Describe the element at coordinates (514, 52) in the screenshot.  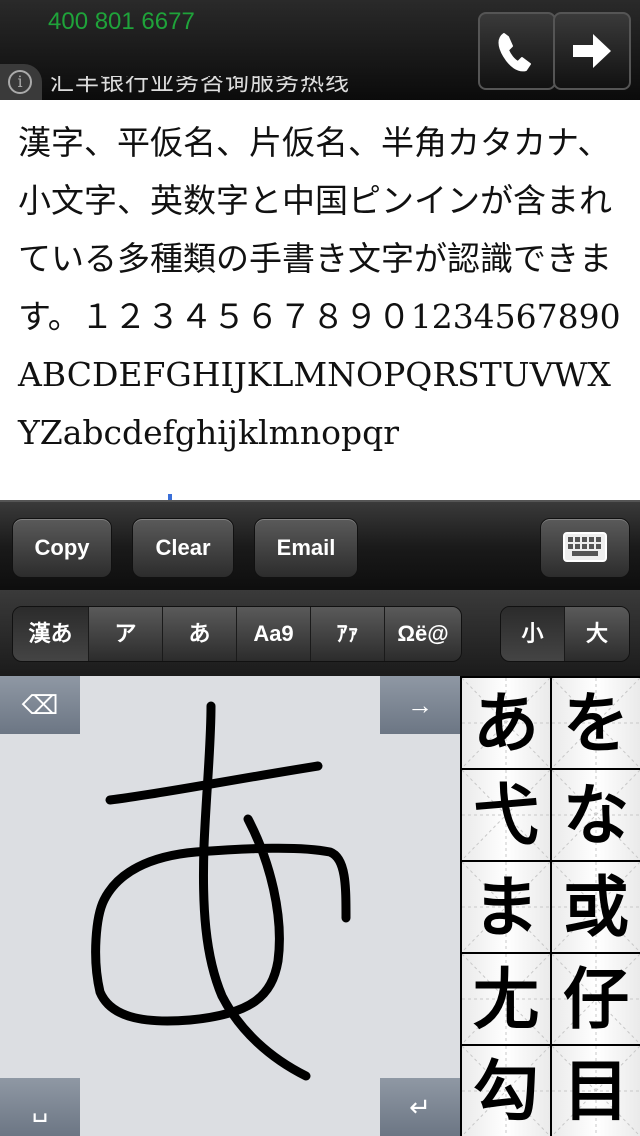
I see `phone-icon` at that location.